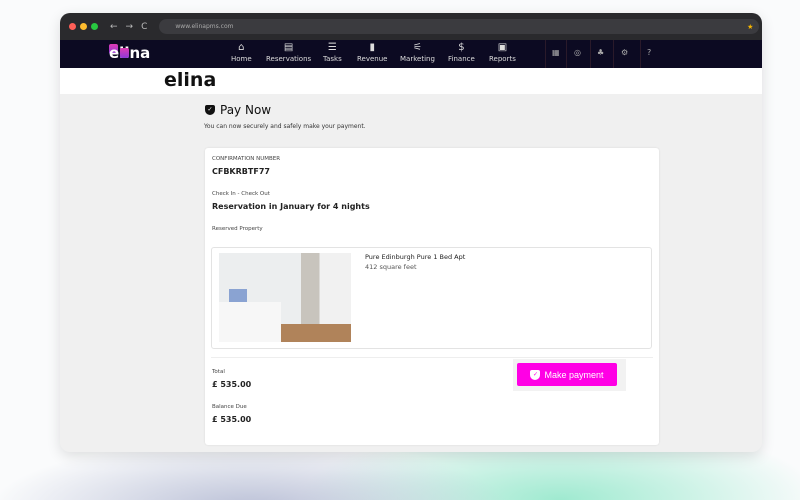  I want to click on nav-revenue: ▮ Revenue, so click(372, 52).